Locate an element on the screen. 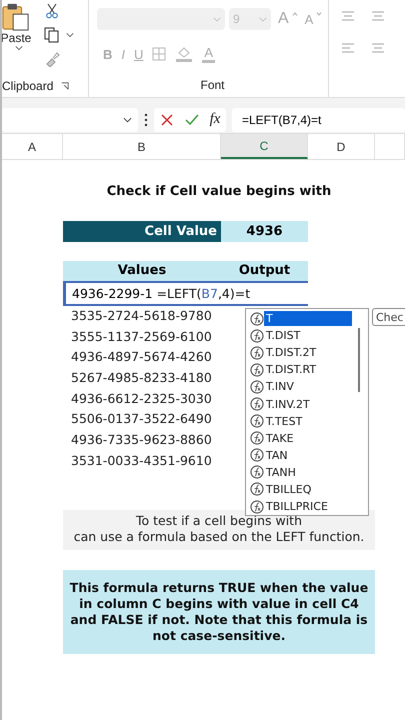  cancel-icon is located at coordinates (167, 119).